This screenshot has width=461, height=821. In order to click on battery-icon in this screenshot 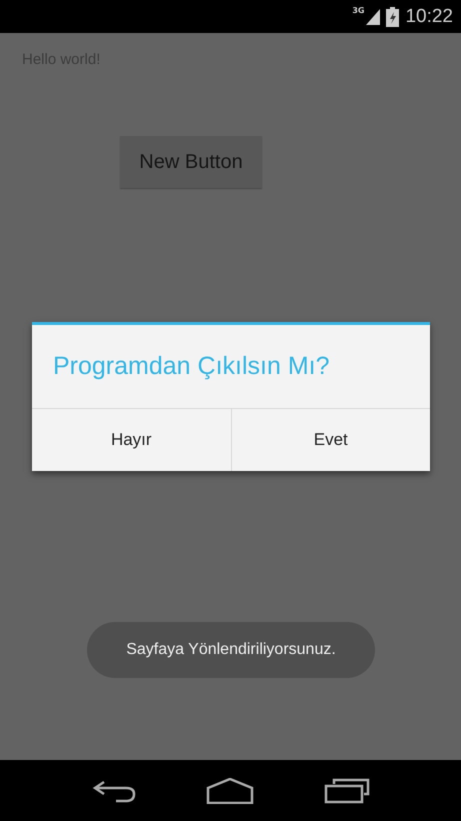, I will do `click(393, 16)`.